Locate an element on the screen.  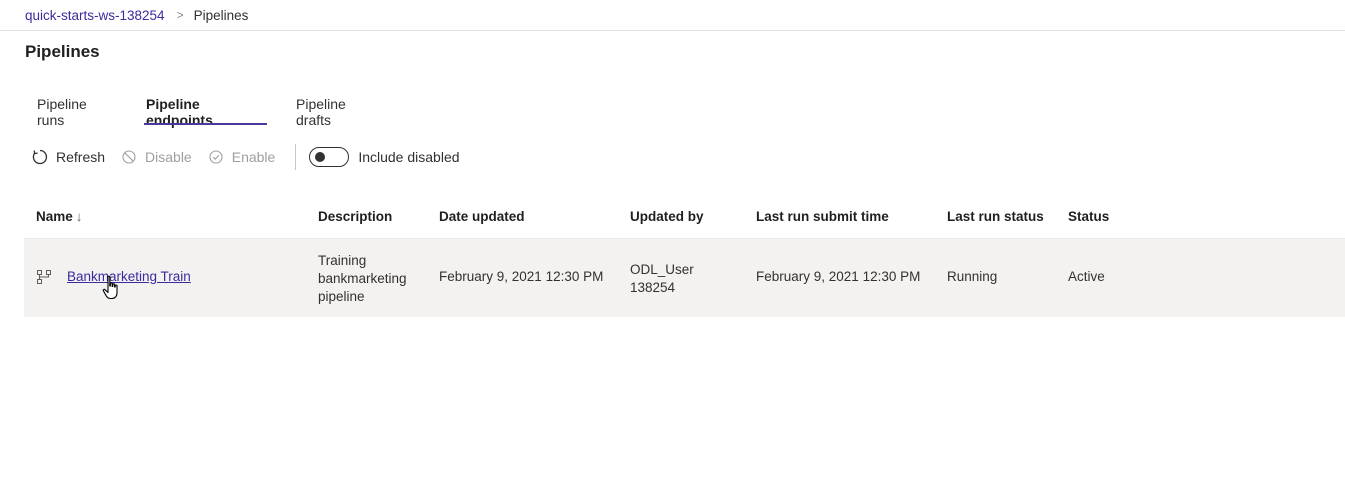
page-title: Pipelines is located at coordinates (62, 51).